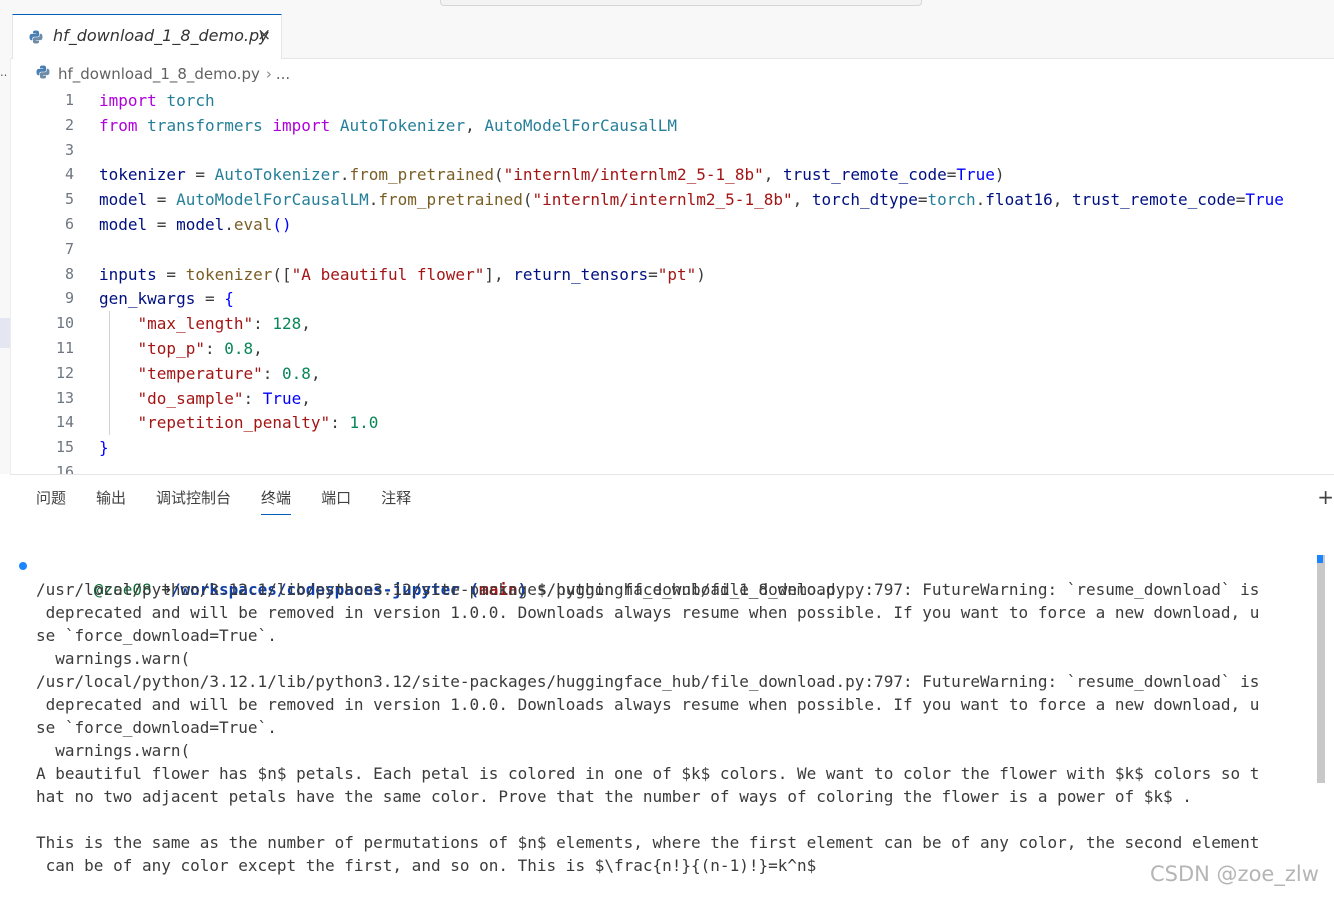  I want to click on code-text: model = model.eval(), so click(195, 224).